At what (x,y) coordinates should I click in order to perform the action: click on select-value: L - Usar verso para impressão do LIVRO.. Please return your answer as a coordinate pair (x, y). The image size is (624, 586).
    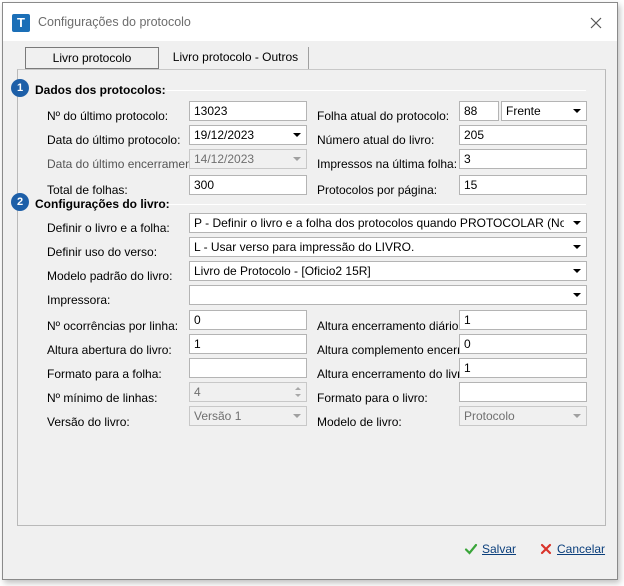
    Looking at the image, I should click on (304, 247).